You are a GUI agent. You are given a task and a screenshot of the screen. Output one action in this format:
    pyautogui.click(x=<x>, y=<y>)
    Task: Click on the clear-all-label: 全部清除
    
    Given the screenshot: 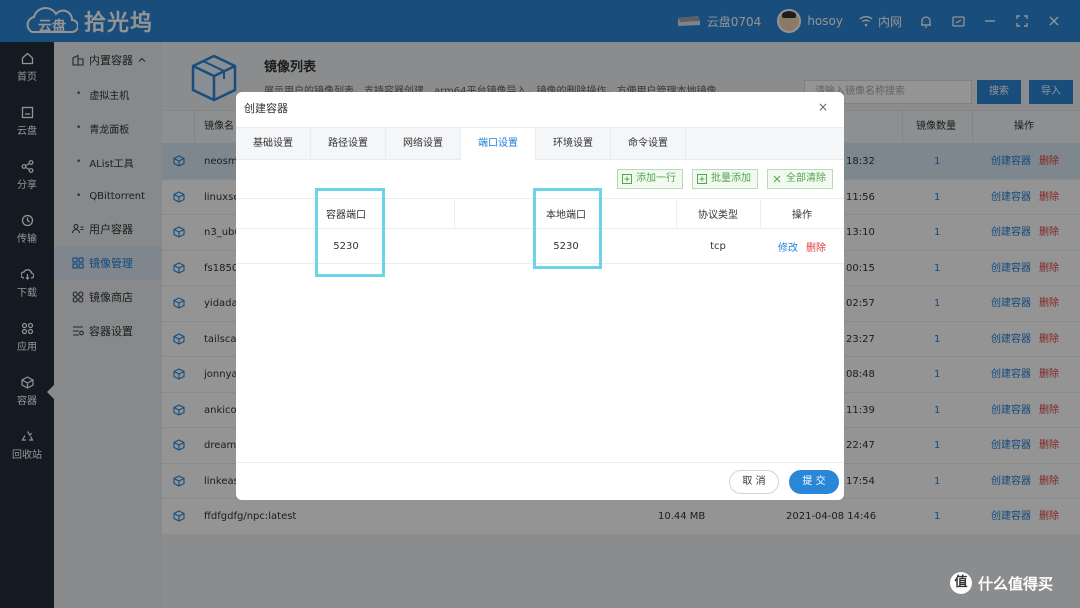 What is the action you would take?
    pyautogui.click(x=806, y=178)
    